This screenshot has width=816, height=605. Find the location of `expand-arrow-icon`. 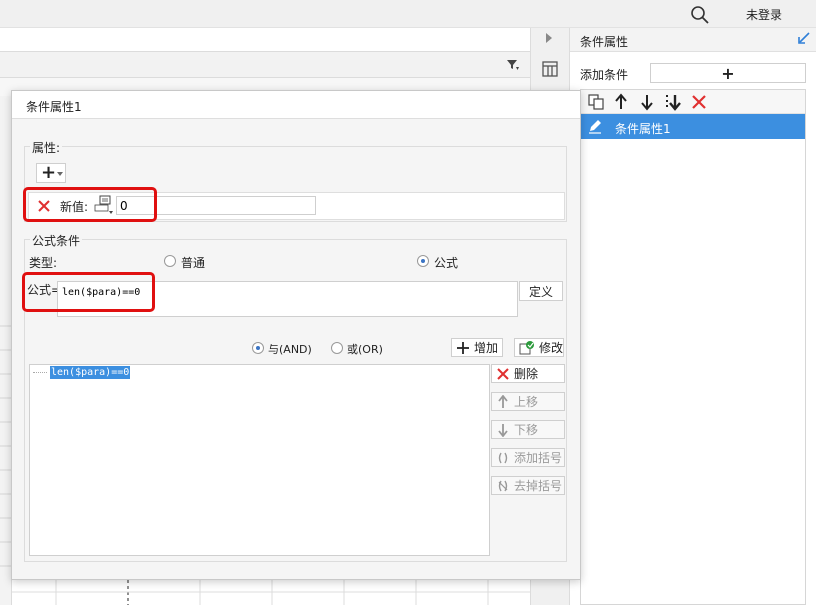

expand-arrow-icon is located at coordinates (549, 38).